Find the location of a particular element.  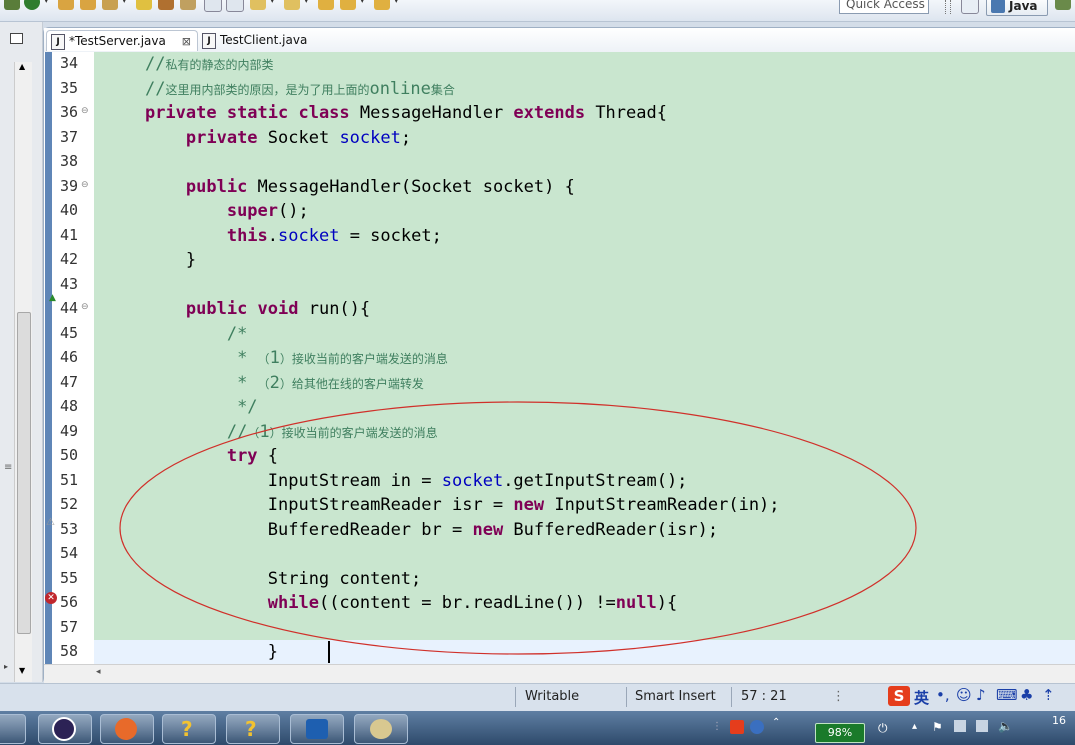

taskbar-paint is located at coordinates (381, 729).